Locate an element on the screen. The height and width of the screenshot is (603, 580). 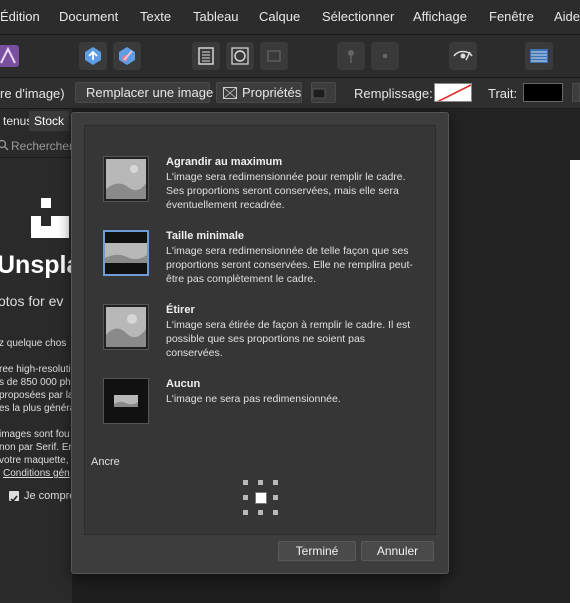
search-placeholder: Rechercher is located at coordinates (41, 146).